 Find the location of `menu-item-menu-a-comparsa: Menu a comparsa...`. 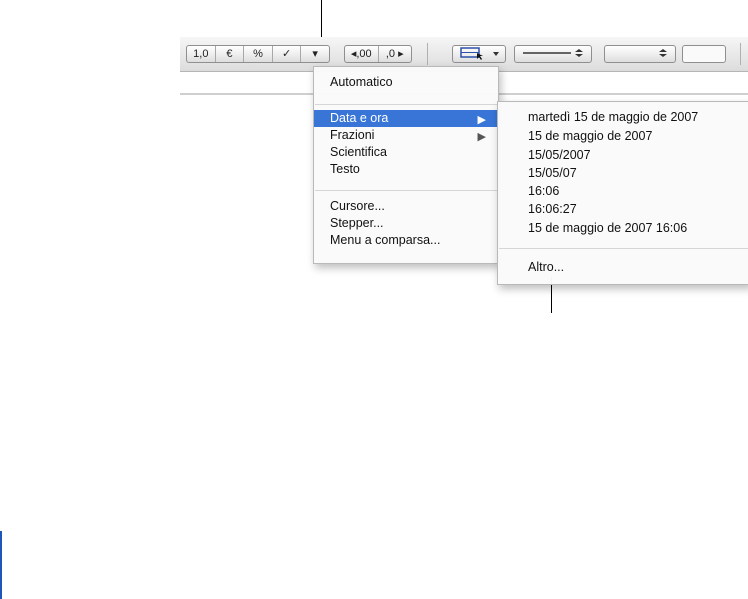

menu-item-menu-a-comparsa: Menu a comparsa... is located at coordinates (406, 240).